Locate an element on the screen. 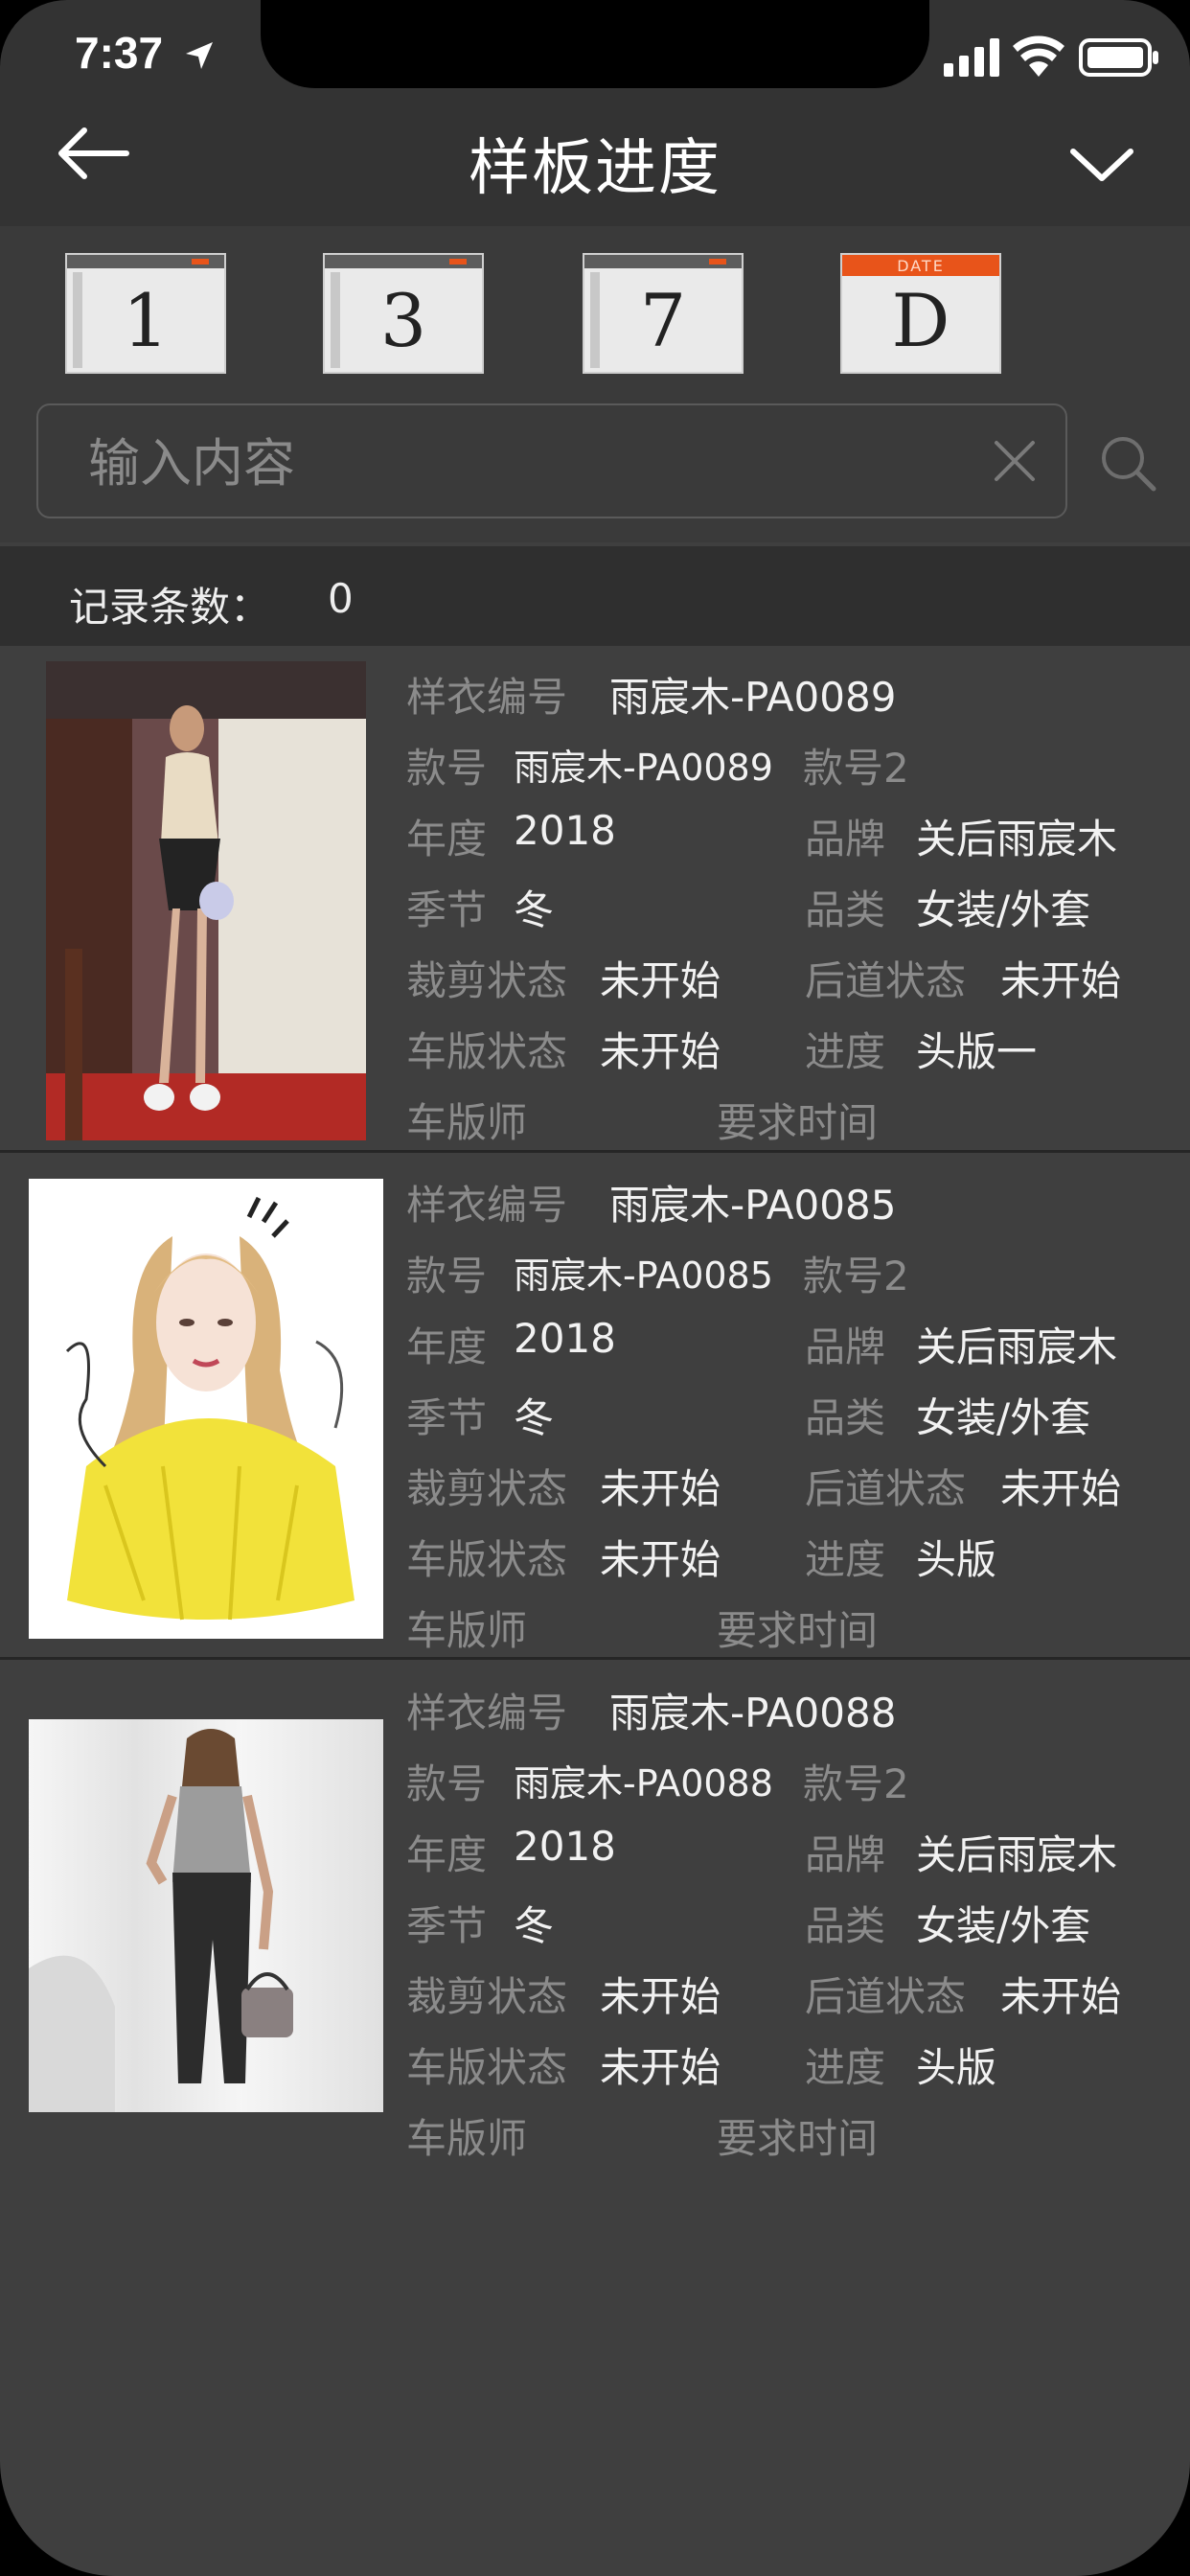  record-count-value: 0 is located at coordinates (341, 598).